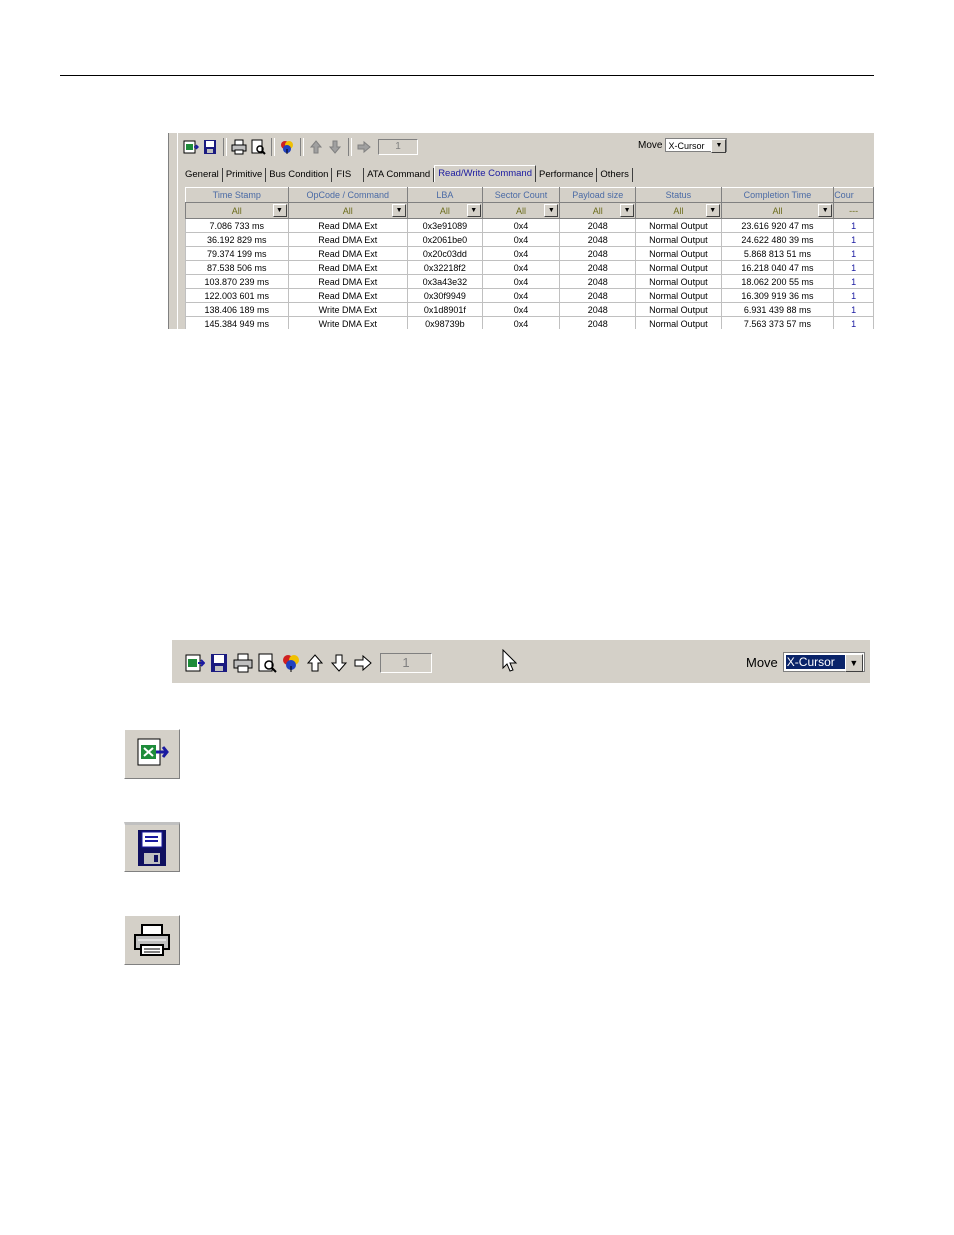 The image size is (954, 1235). Describe the element at coordinates (567, 175) in the screenshot. I see `tab-performance: Performance` at that location.